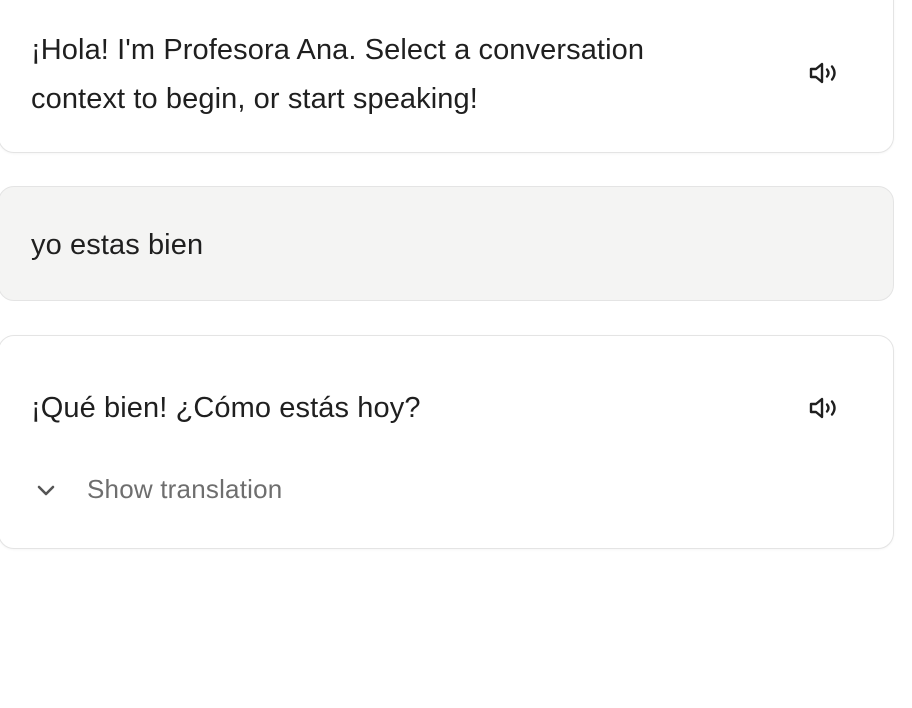 The image size is (912, 708). Describe the element at coordinates (185, 489) in the screenshot. I see `show-translation-label: Show translation` at that location.